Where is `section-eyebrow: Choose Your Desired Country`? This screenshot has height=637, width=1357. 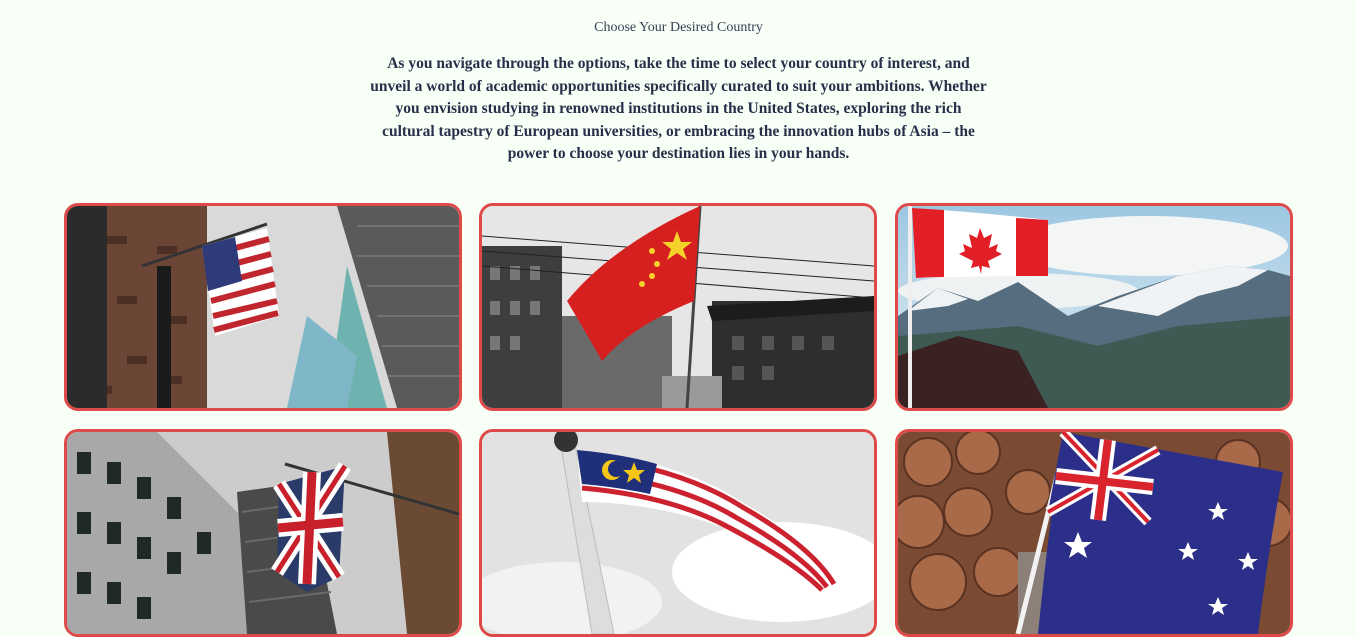 section-eyebrow: Choose Your Desired Country is located at coordinates (678, 27).